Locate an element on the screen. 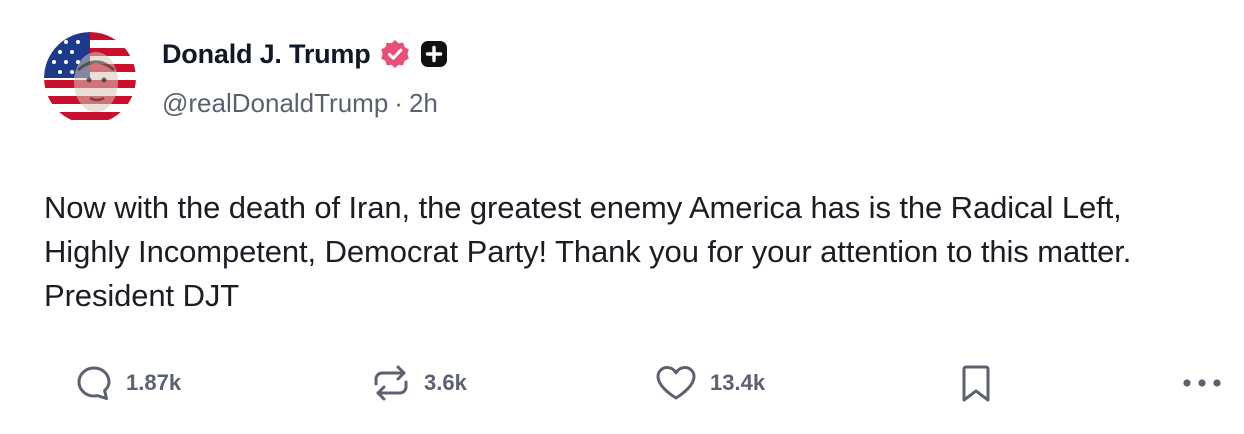 This screenshot has height=434, width=1244. reply-button: 1.87k is located at coordinates (127, 383).